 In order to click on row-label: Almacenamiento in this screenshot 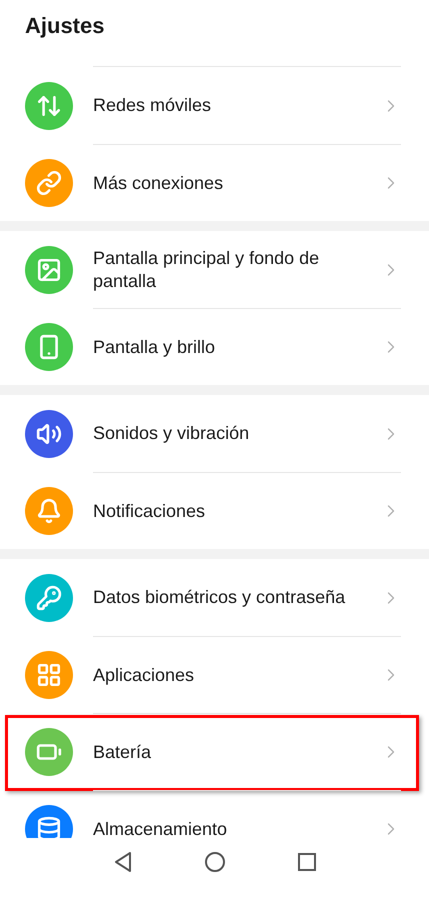, I will do `click(160, 828)`.